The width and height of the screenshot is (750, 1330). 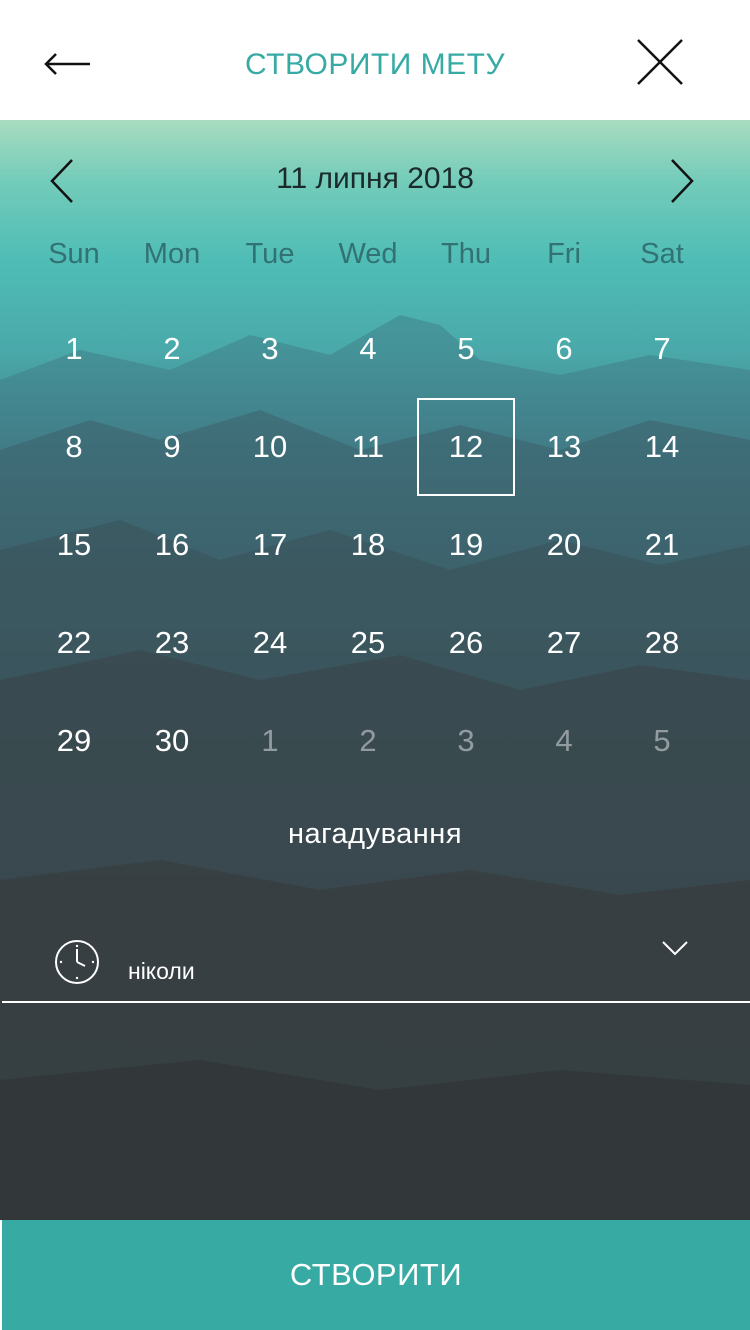 I want to click on calendar-week: 15 16 17 18 19 20 21, so click(x=375, y=545).